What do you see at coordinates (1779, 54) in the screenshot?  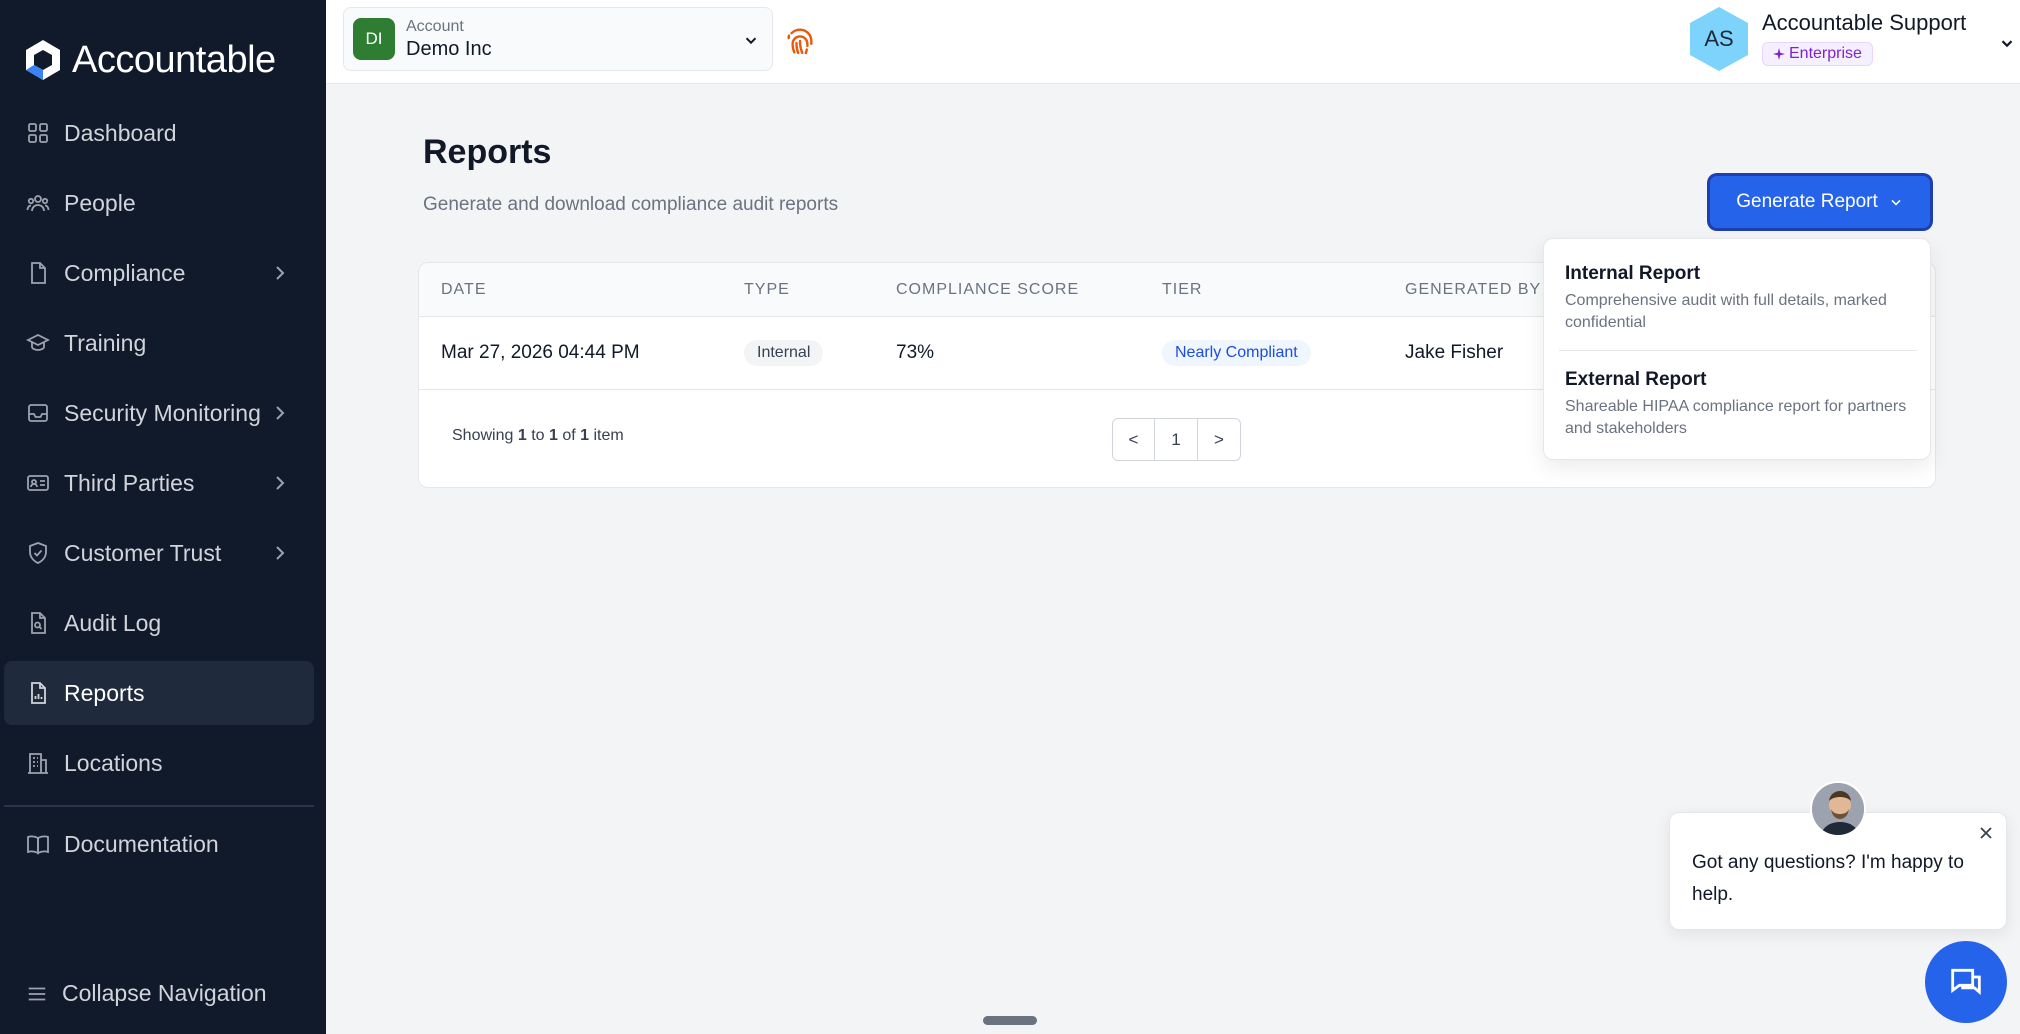 I see `sparkle-icon` at bounding box center [1779, 54].